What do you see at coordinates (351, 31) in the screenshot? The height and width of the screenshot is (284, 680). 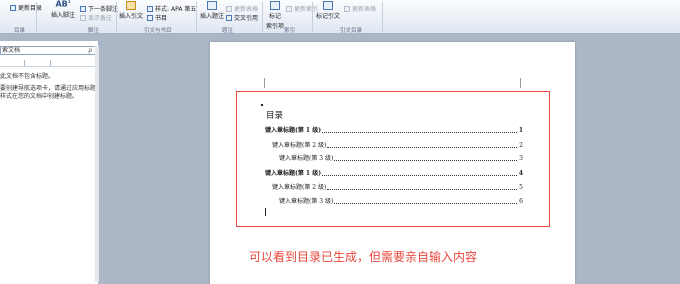 I see `group-label-table-of-auth: 引文目录` at bounding box center [351, 31].